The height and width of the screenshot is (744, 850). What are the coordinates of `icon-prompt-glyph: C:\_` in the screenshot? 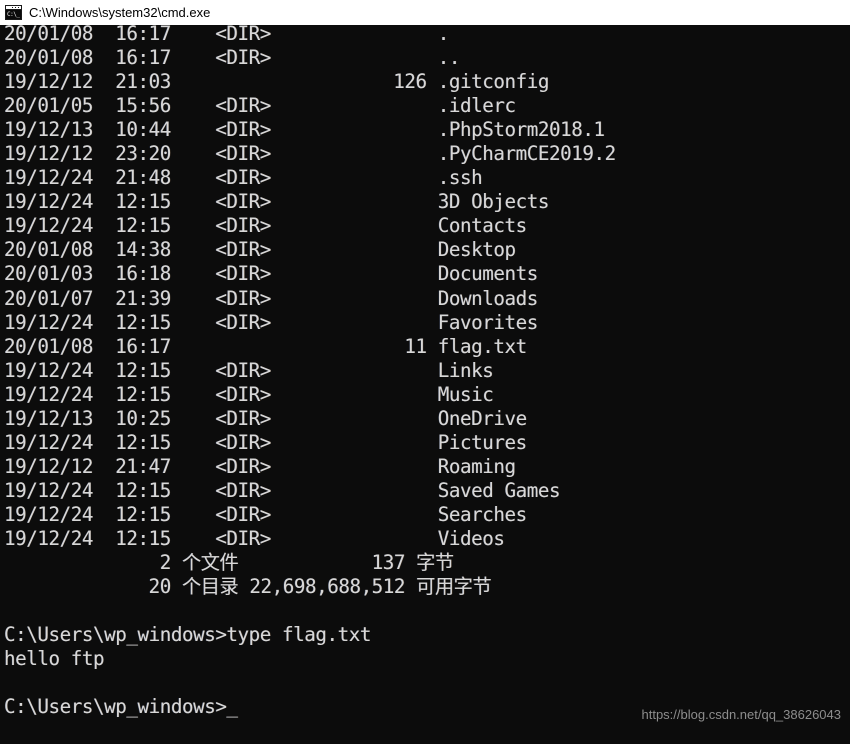 It's located at (13, 14).